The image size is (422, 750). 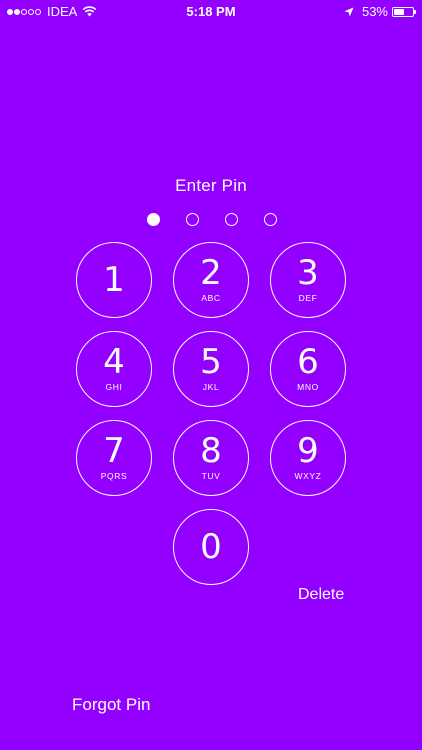 I want to click on key-3: 3 DEF, so click(x=308, y=280).